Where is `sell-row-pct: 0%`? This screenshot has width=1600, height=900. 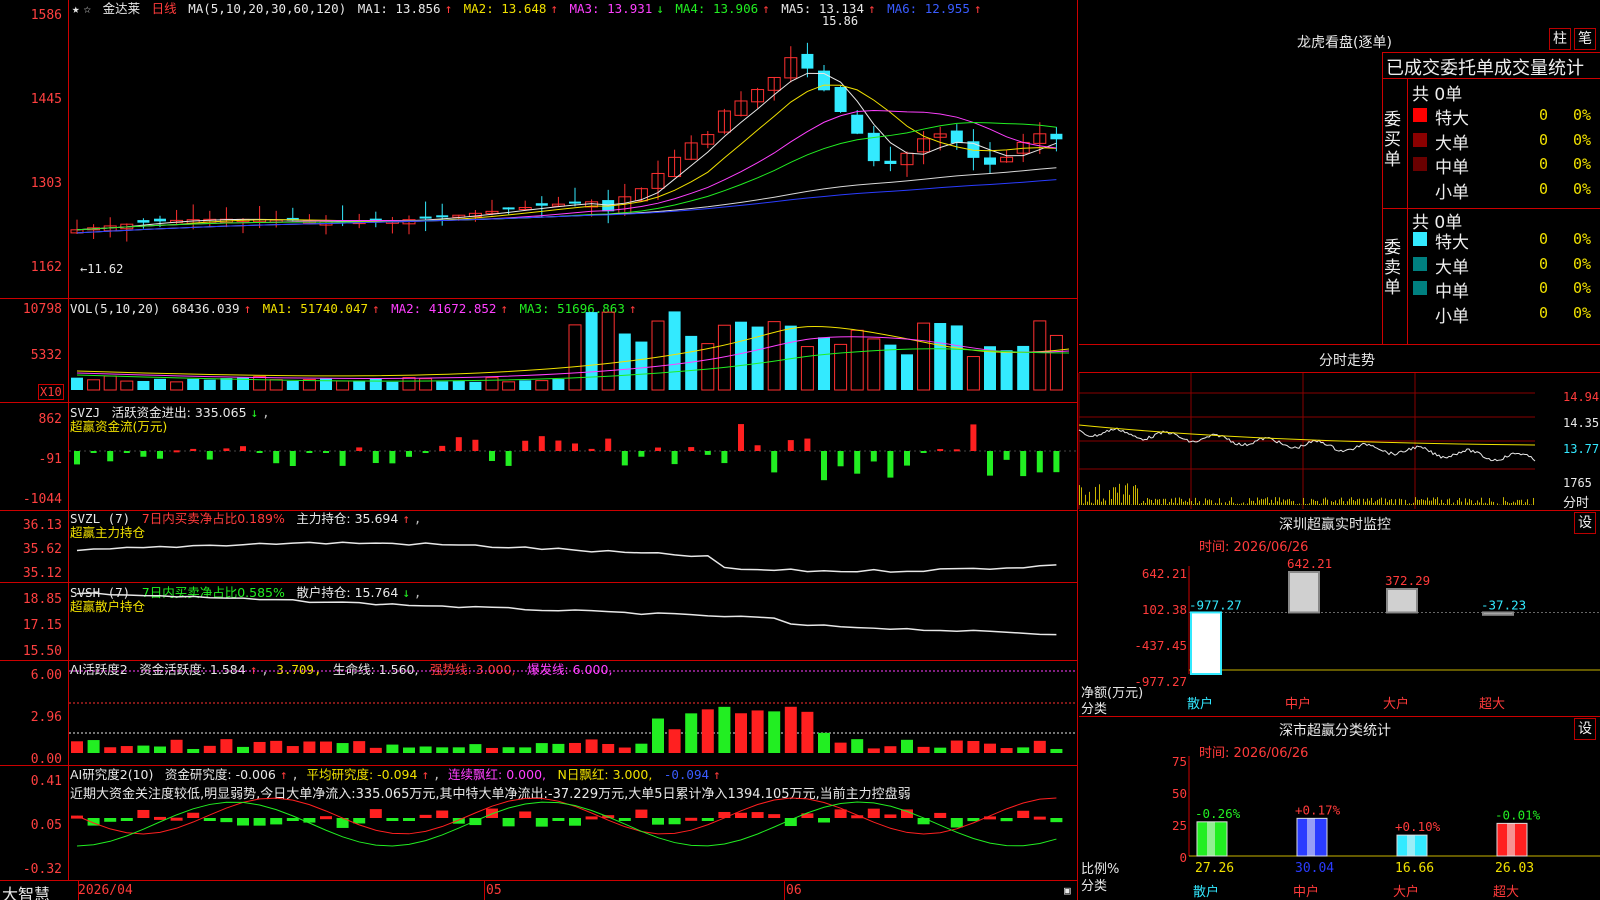 sell-row-pct: 0% is located at coordinates (1582, 312).